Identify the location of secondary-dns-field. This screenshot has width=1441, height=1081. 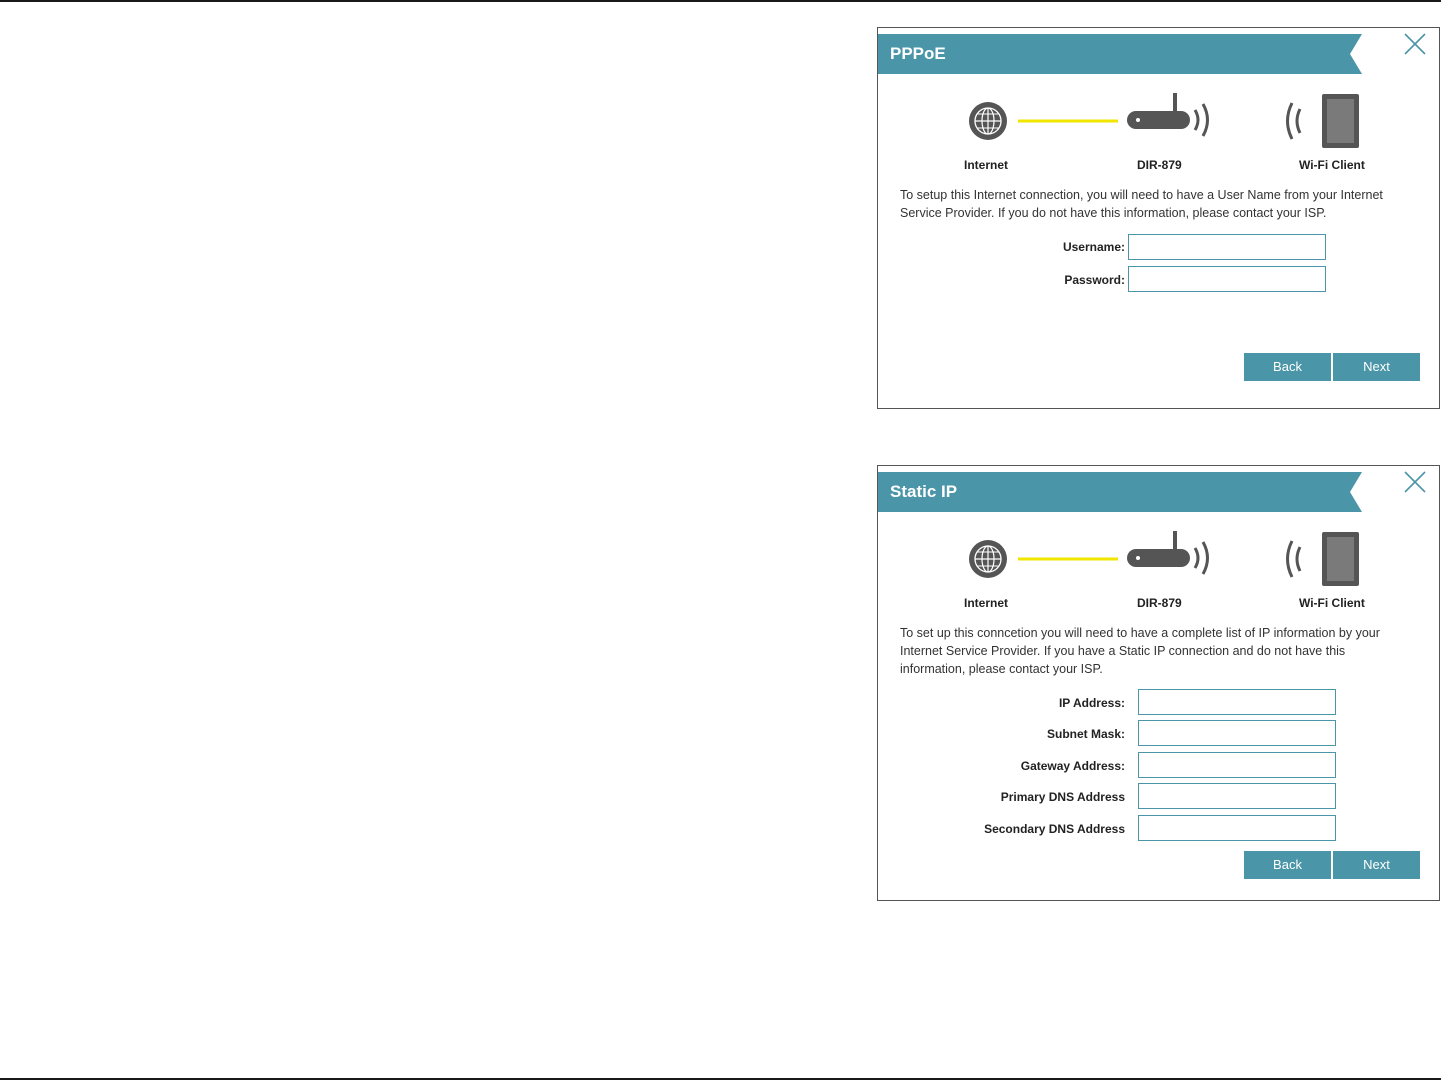
(1237, 828).